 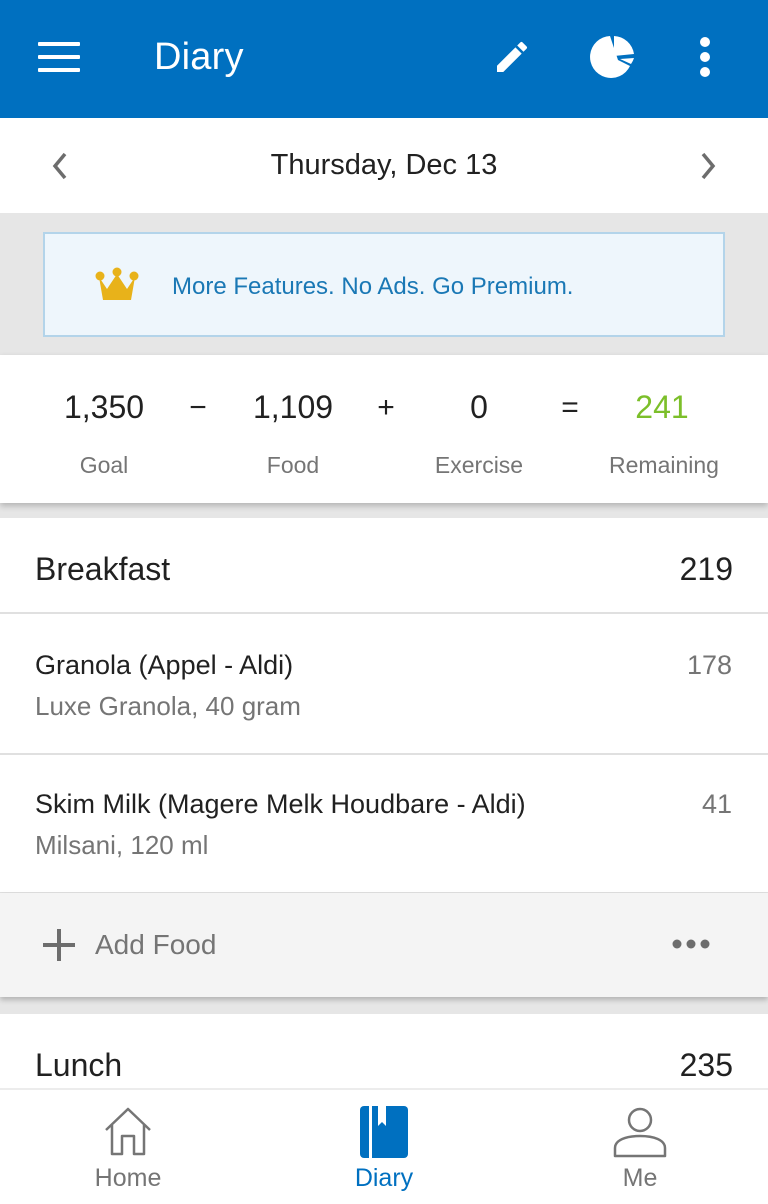 What do you see at coordinates (128, 1131) in the screenshot?
I see `home-icon` at bounding box center [128, 1131].